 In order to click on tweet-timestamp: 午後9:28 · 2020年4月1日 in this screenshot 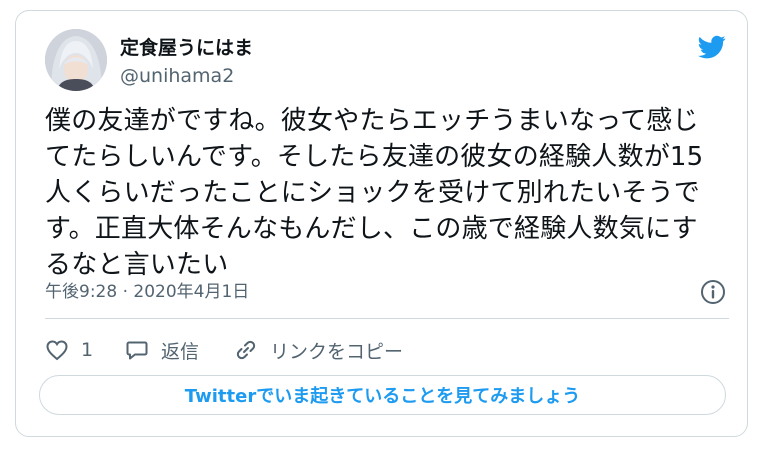, I will do `click(147, 292)`.